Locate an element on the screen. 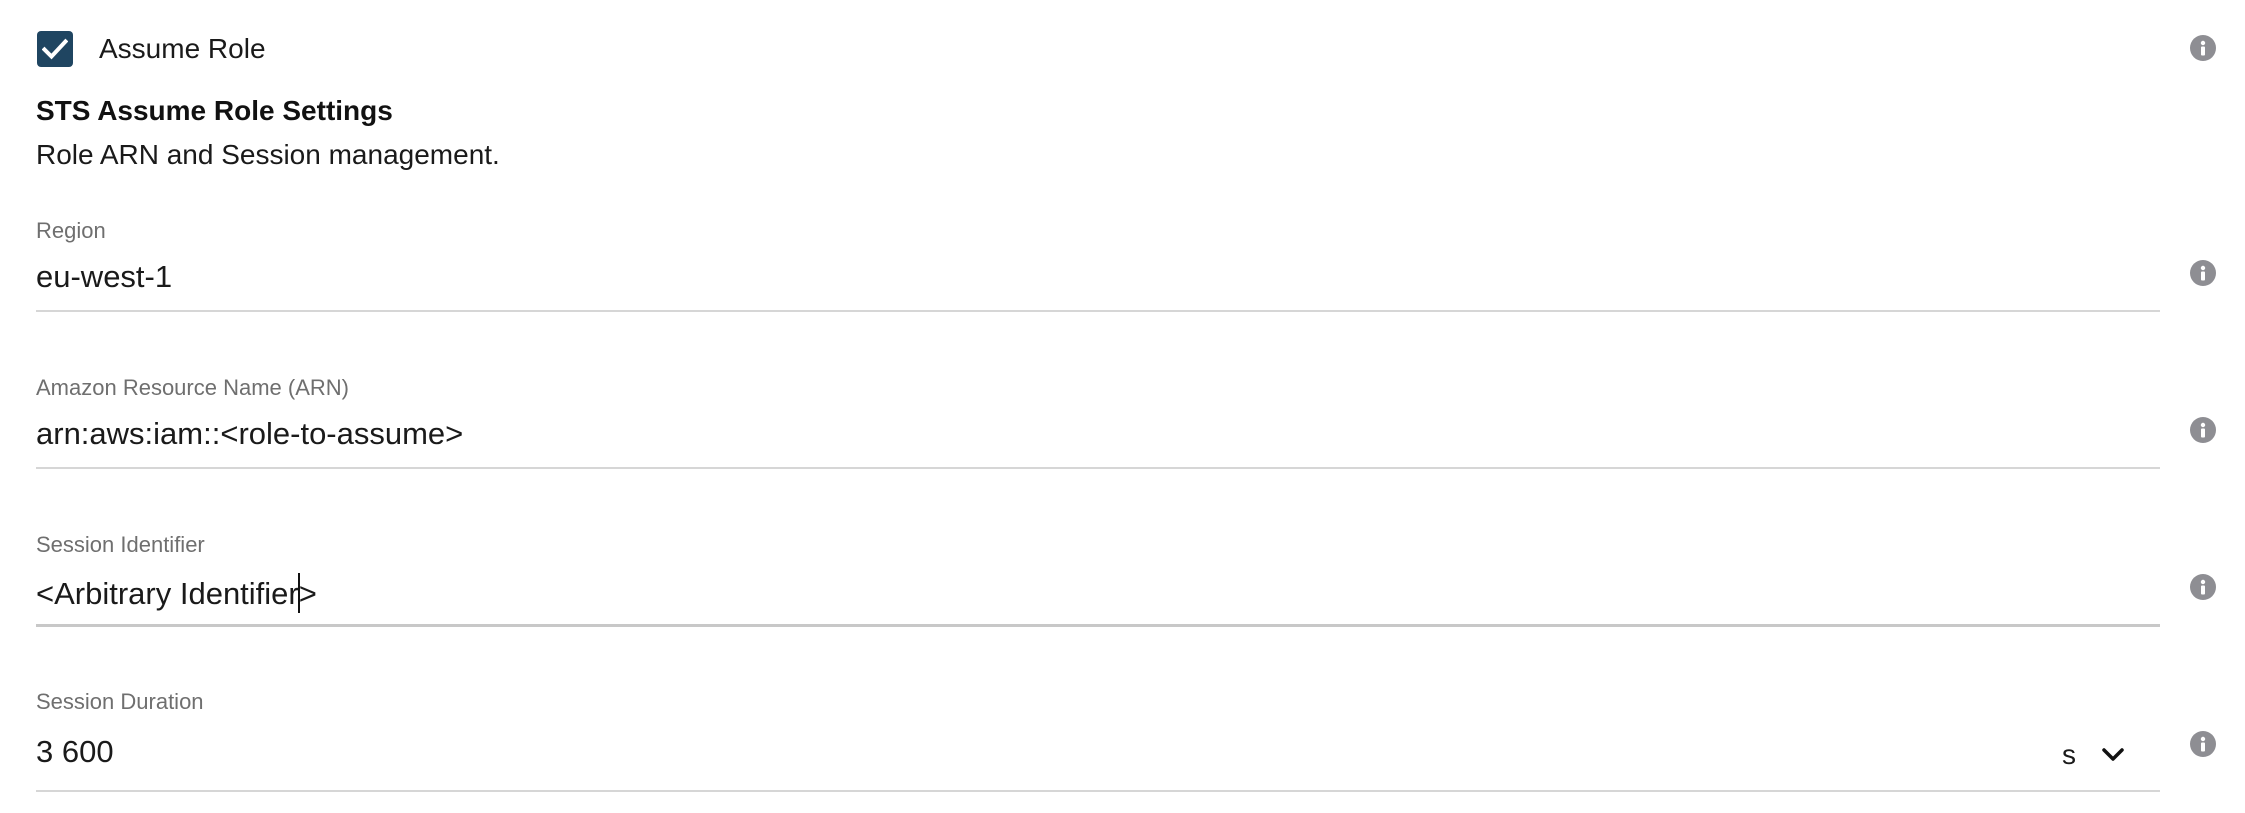 This screenshot has width=2245, height=813. session-identifier-info-icon is located at coordinates (2203, 587).